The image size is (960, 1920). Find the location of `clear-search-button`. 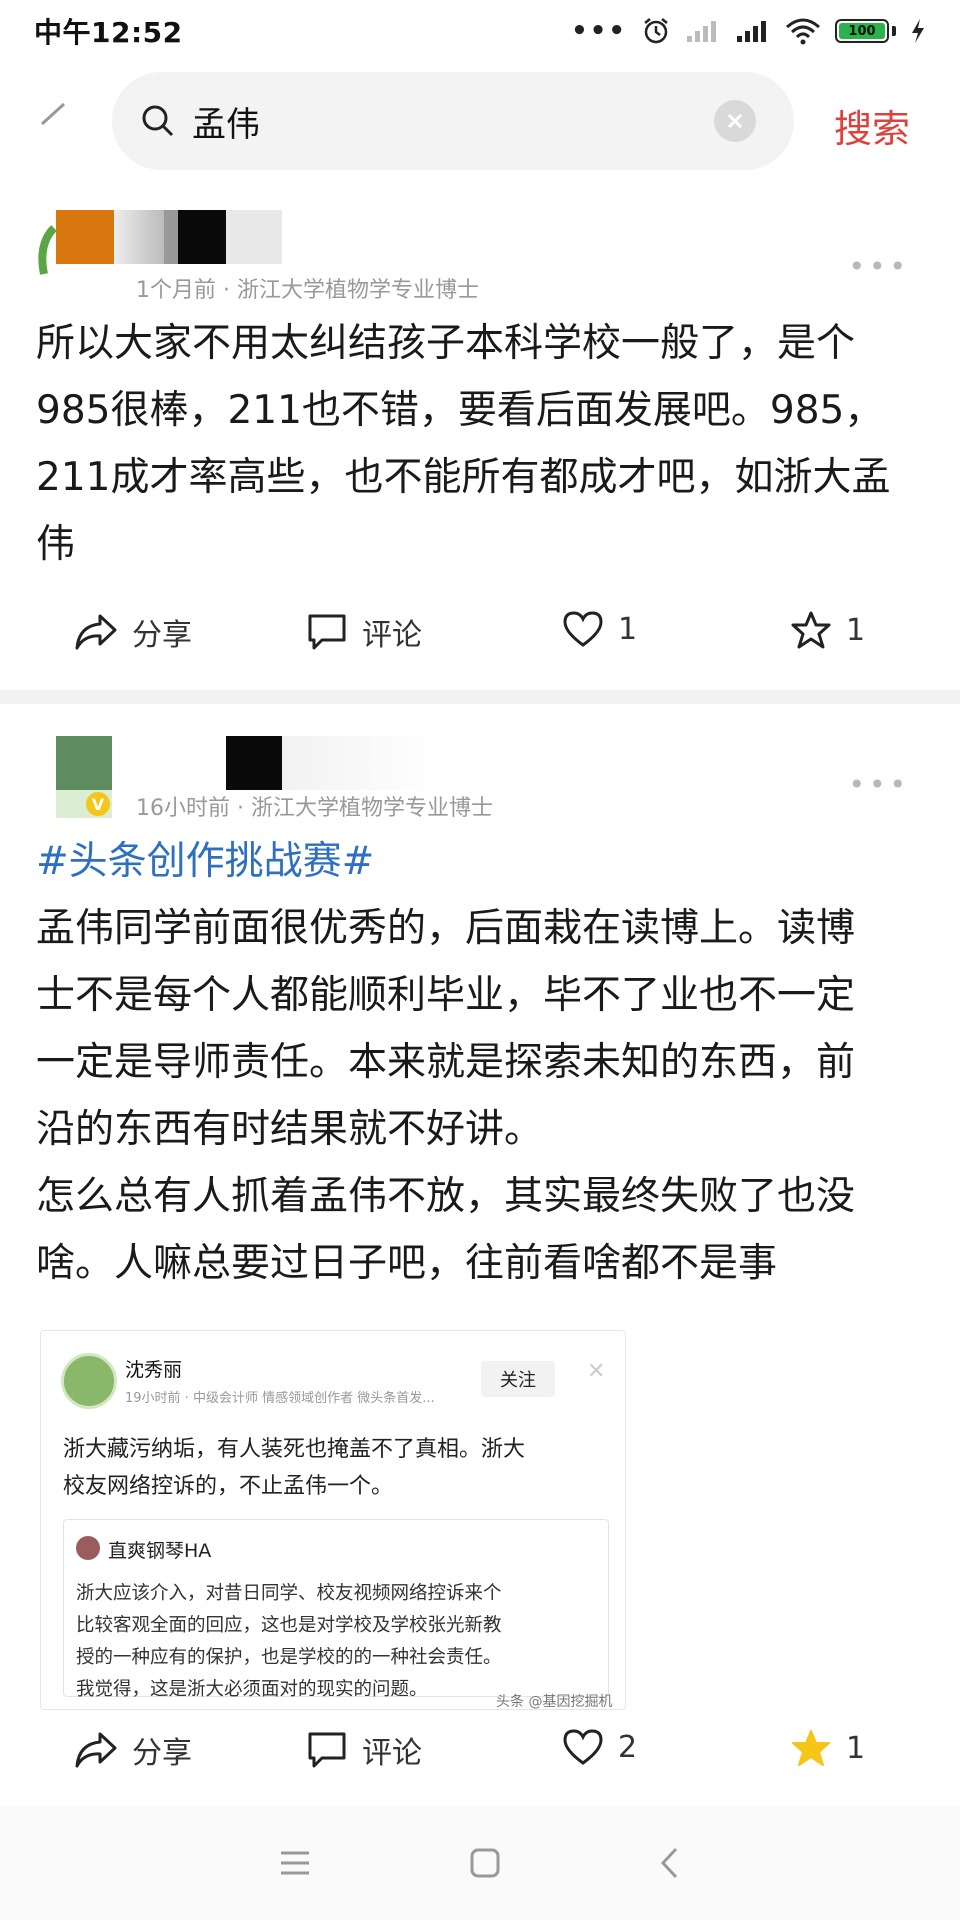

clear-search-button is located at coordinates (735, 121).